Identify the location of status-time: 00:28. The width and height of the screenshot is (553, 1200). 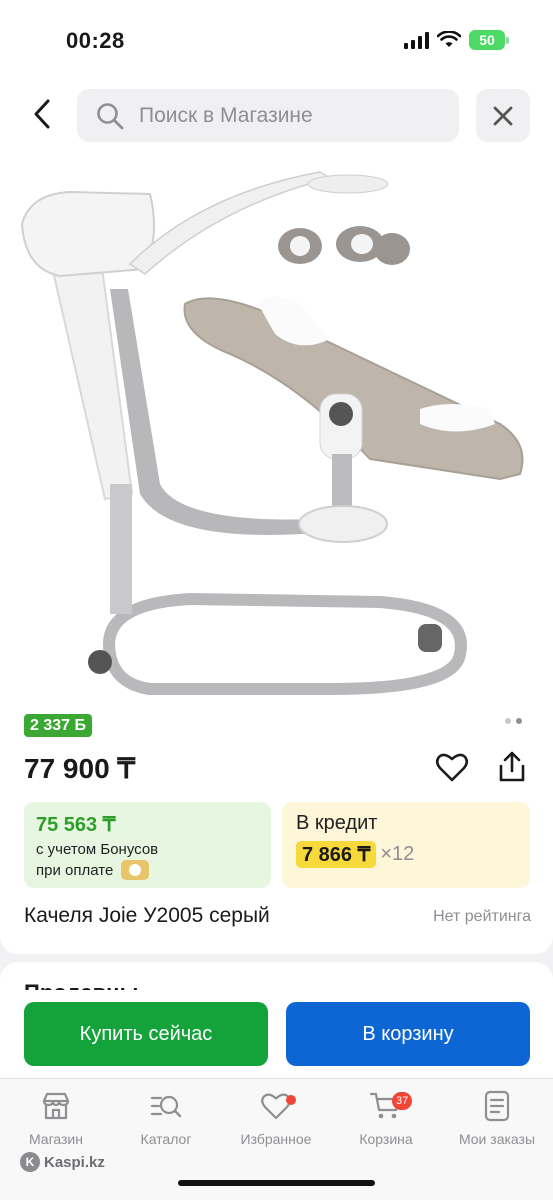
(95, 40).